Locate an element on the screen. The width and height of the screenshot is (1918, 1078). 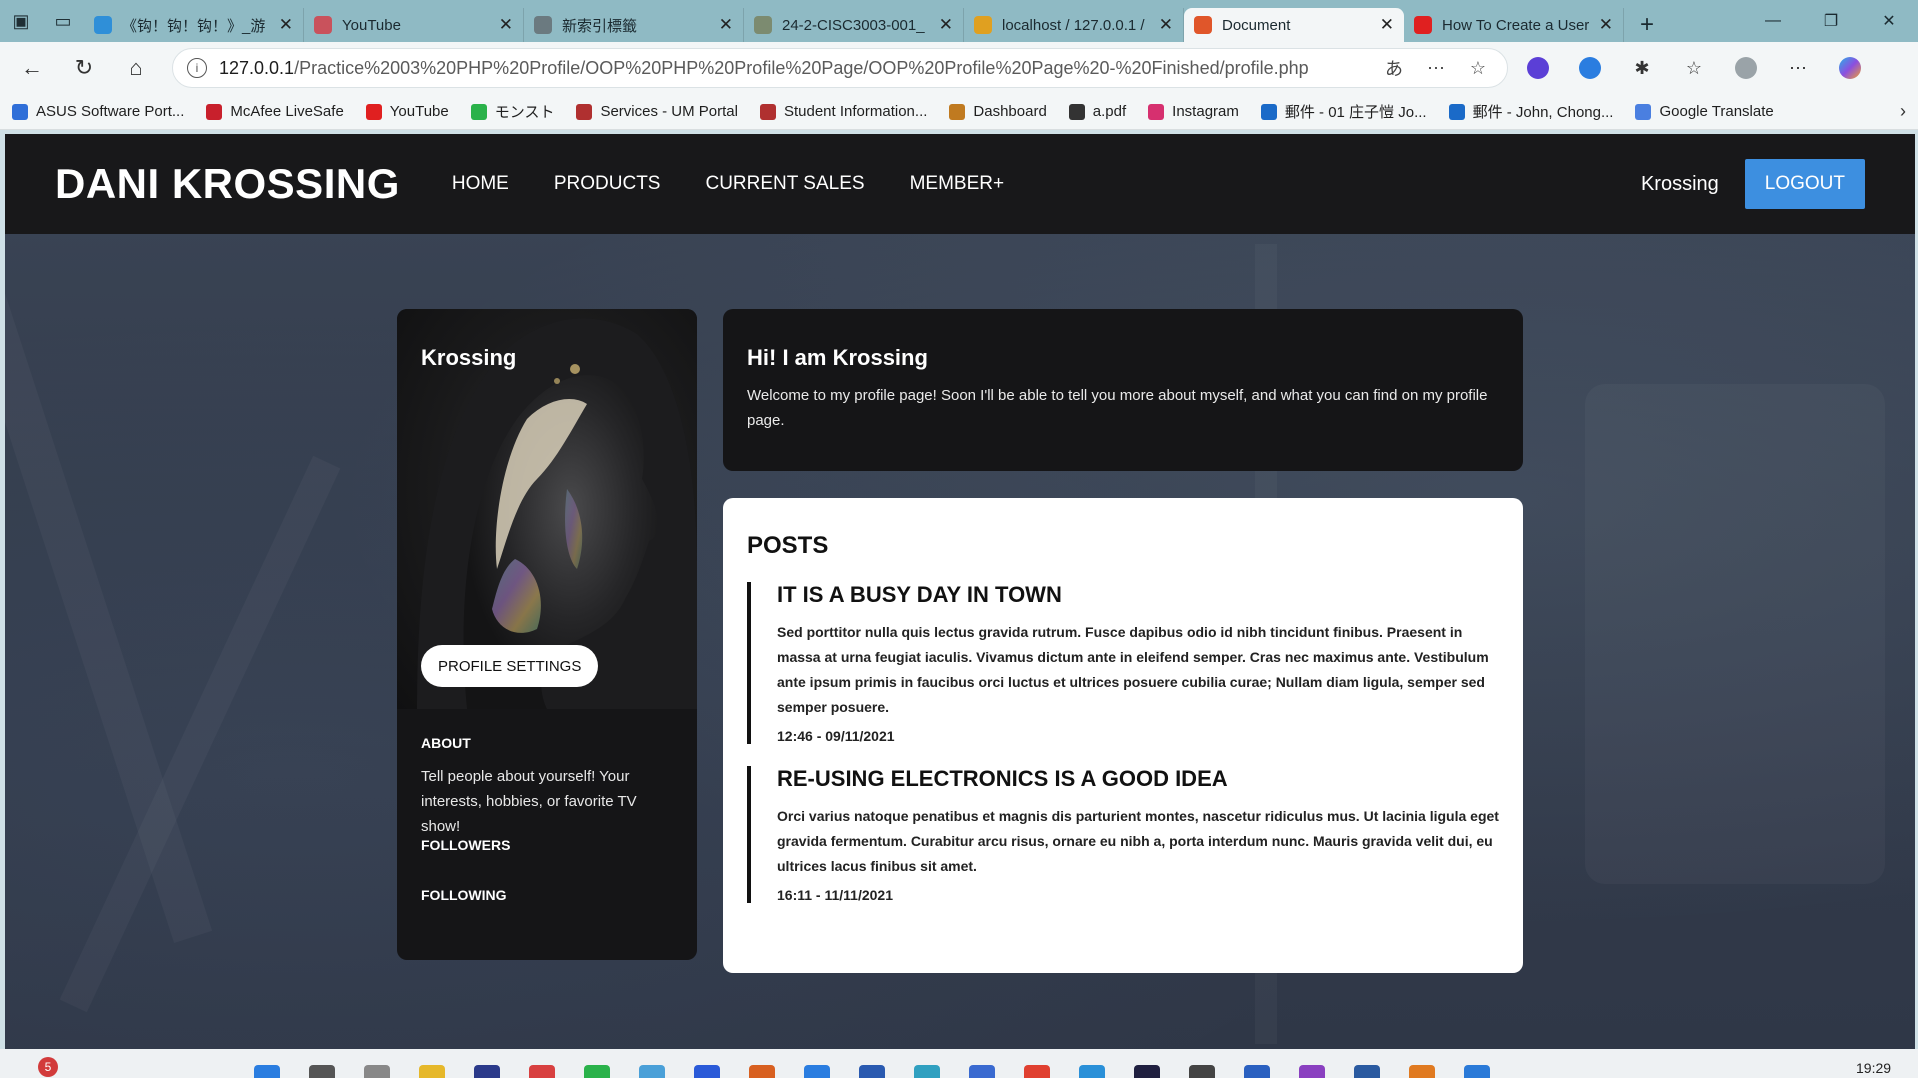
tab-actions-icon: ▭ is located at coordinates (63, 21).